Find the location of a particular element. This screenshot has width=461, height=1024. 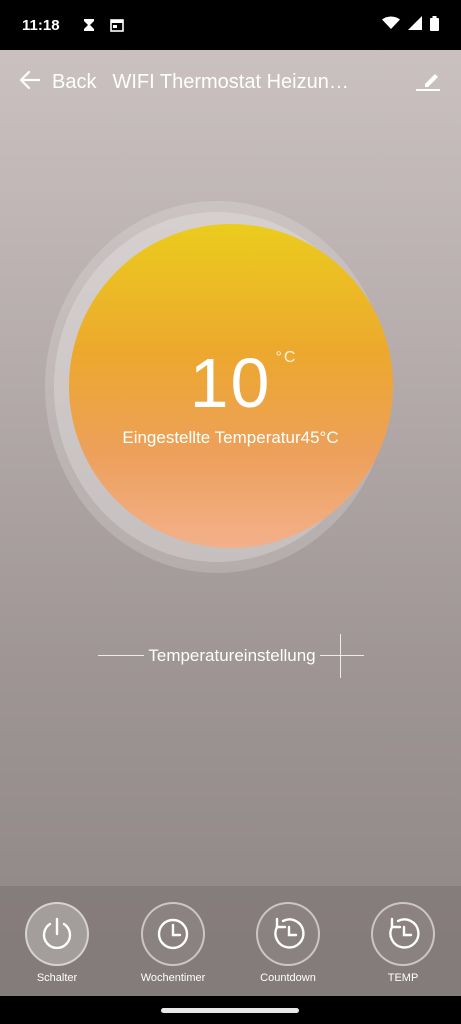

edit-button is located at coordinates (428, 82).